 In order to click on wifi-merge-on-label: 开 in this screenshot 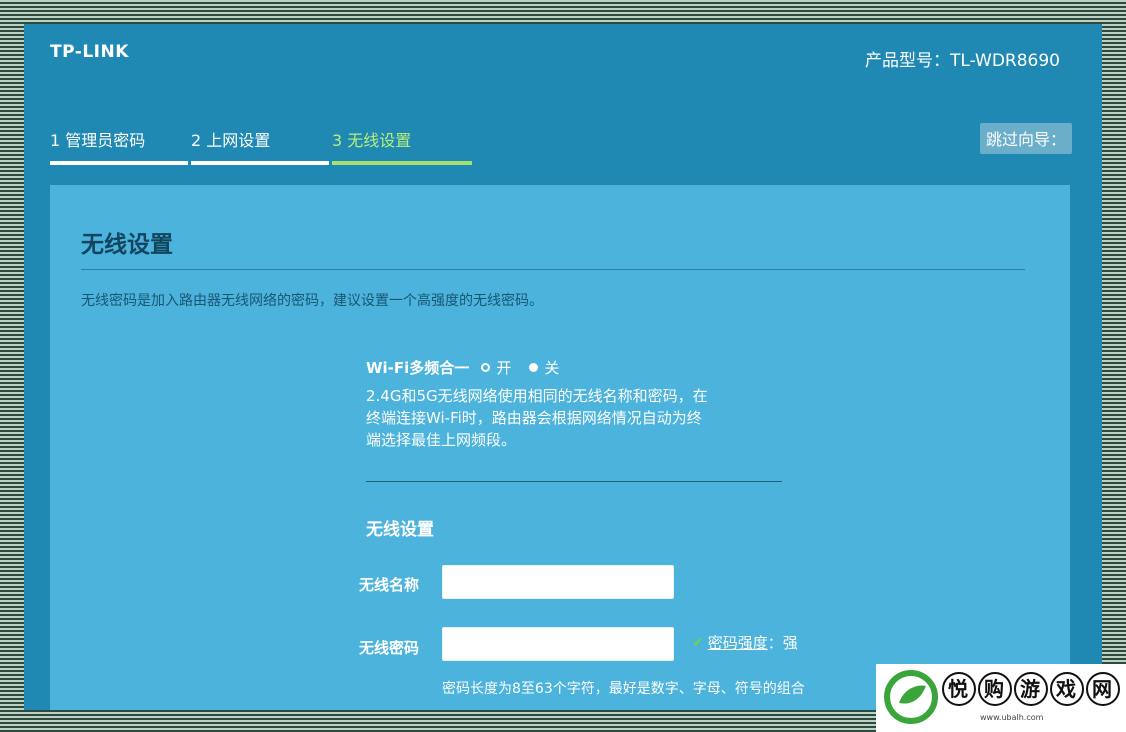, I will do `click(503, 367)`.